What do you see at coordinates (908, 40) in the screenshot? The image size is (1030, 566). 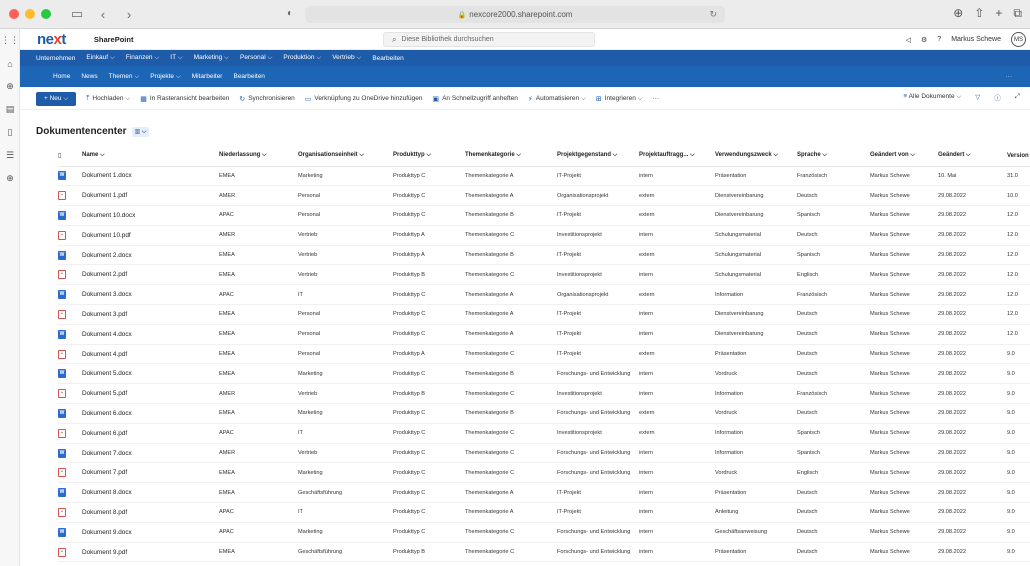 I see `megaphone-icon: ◁` at bounding box center [908, 40].